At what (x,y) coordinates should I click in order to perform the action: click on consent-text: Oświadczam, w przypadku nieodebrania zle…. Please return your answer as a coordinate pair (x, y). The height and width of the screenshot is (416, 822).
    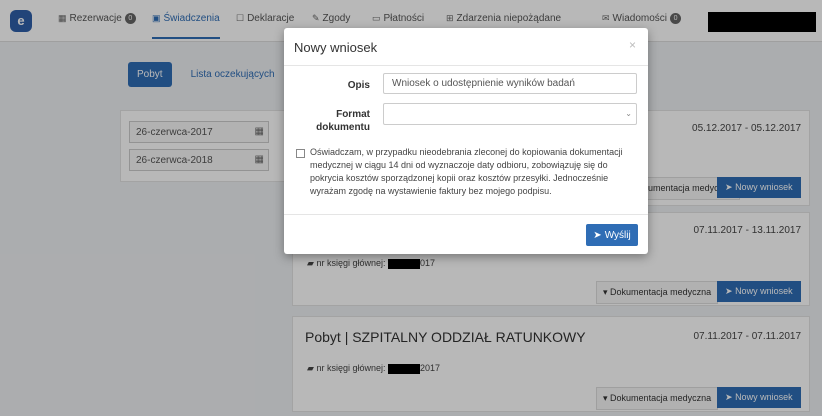
    Looking at the image, I should click on (466, 171).